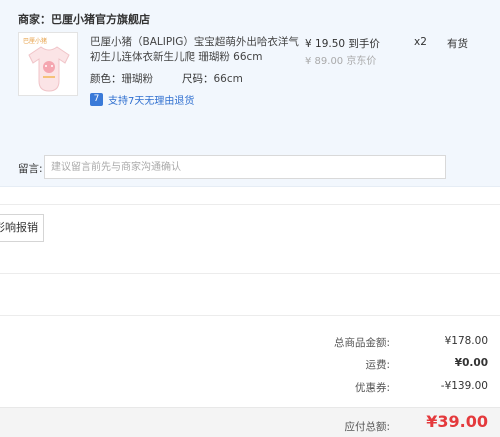 The height and width of the screenshot is (437, 500). Describe the element at coordinates (49, 69) in the screenshot. I see `baby-romper-image` at that location.